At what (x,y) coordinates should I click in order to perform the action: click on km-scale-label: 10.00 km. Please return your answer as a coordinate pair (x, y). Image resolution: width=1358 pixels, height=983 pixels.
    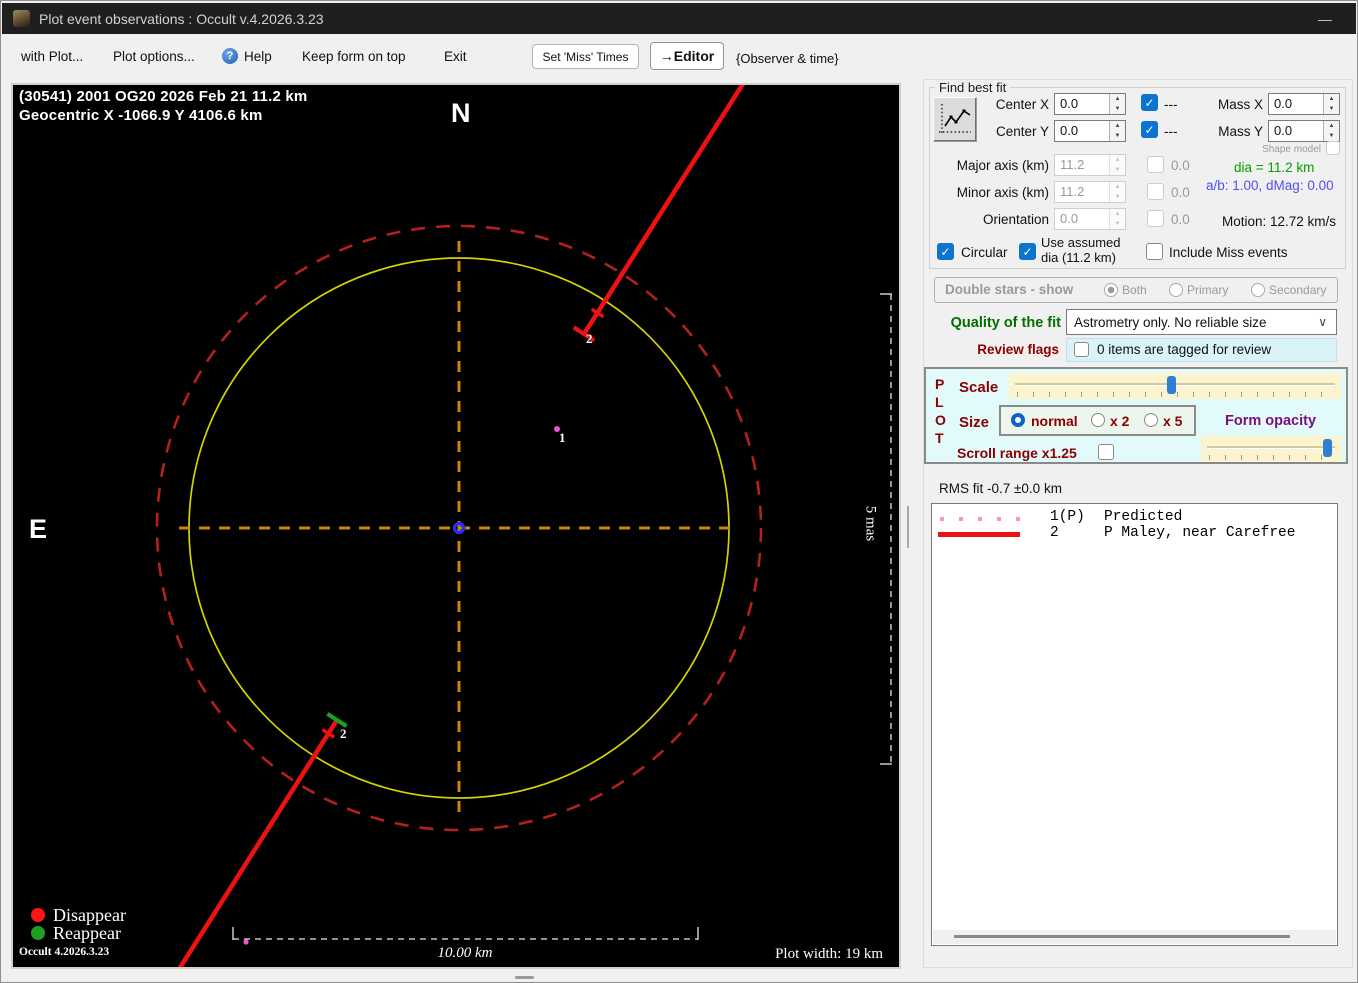
    Looking at the image, I should click on (465, 953).